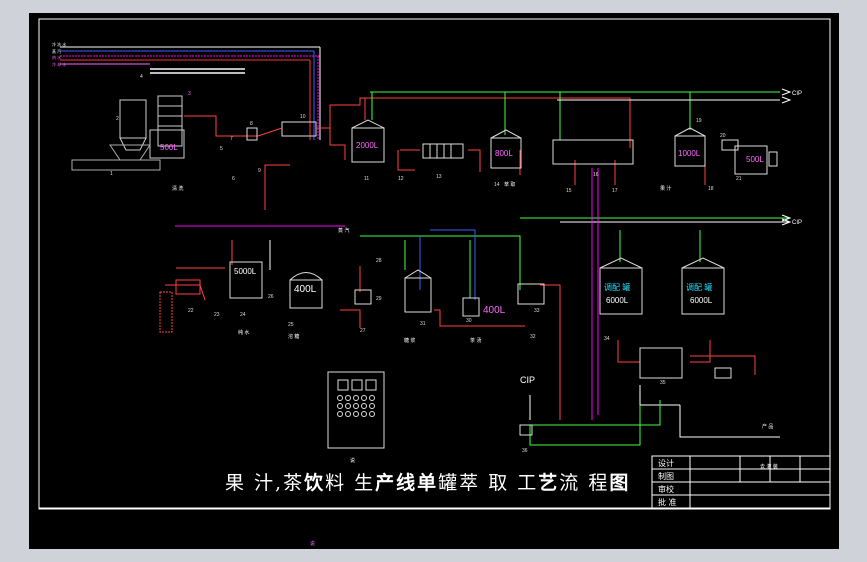 Image resolution: width=867 pixels, height=562 pixels. Describe the element at coordinates (231, 139) in the screenshot. I see `equipment-number-7: 7` at that location.